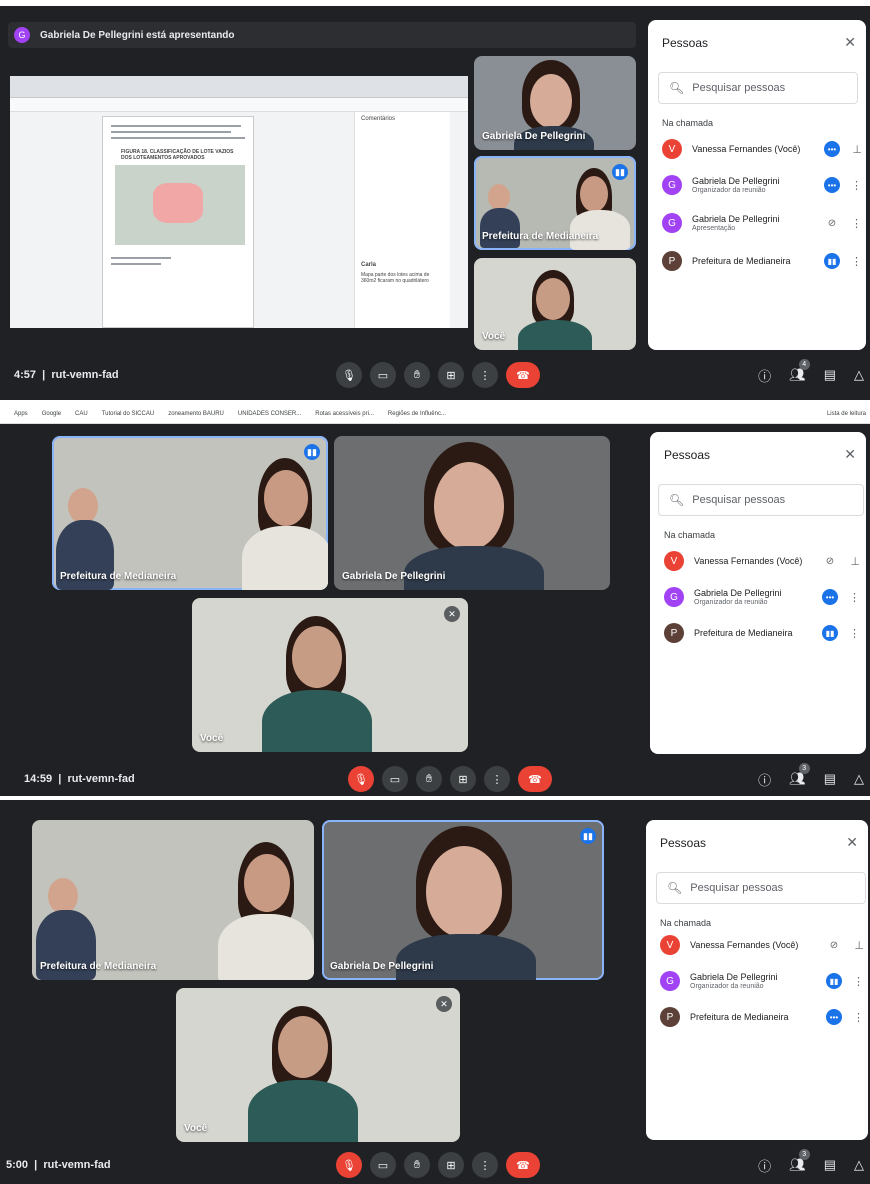 This screenshot has height=1184, width=870. Describe the element at coordinates (555, 304) in the screenshot. I see `video-tile-self: Você` at that location.